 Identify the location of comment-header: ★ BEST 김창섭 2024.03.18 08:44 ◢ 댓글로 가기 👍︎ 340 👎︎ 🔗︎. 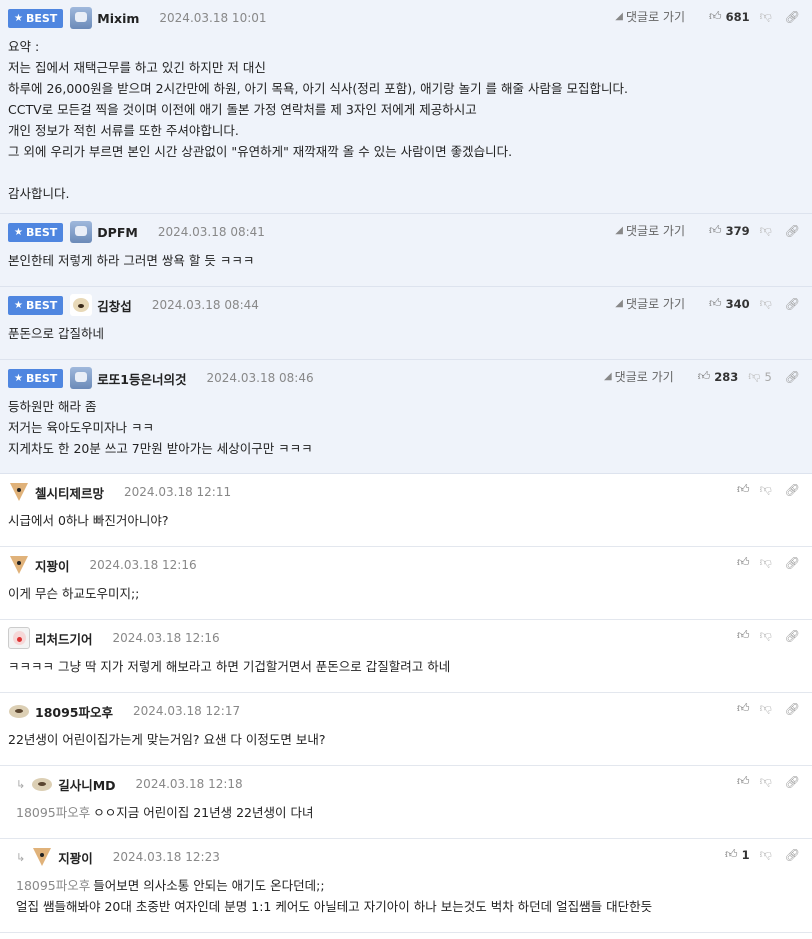
(410, 305).